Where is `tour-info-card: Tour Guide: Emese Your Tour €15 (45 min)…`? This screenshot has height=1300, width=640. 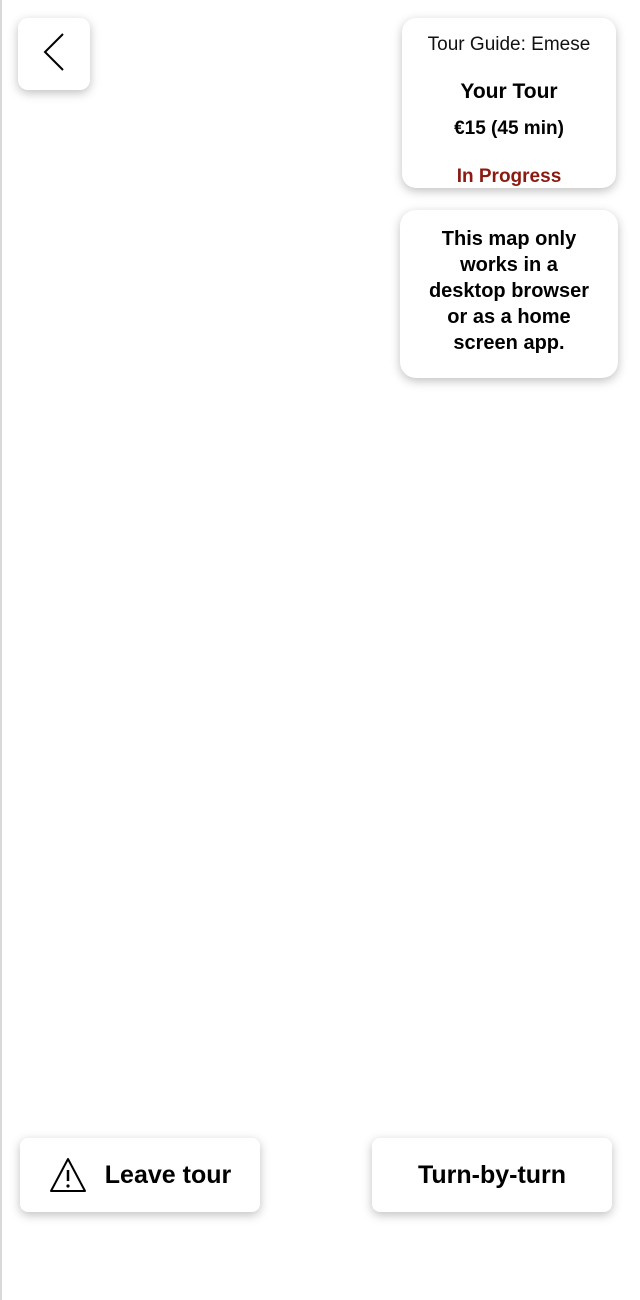 tour-info-card: Tour Guide: Emese Your Tour €15 (45 min)… is located at coordinates (509, 103).